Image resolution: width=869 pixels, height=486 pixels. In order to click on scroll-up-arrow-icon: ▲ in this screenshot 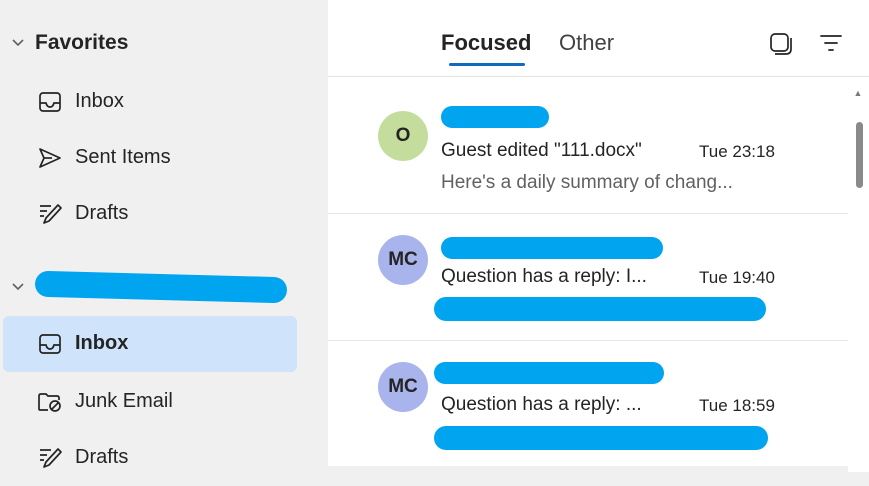, I will do `click(858, 93)`.